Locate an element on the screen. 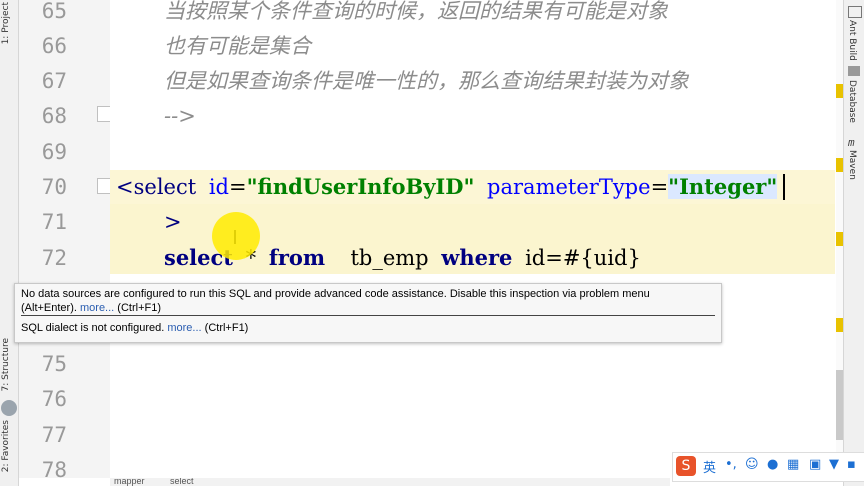 The image size is (864, 486). text-caret is located at coordinates (784, 187).